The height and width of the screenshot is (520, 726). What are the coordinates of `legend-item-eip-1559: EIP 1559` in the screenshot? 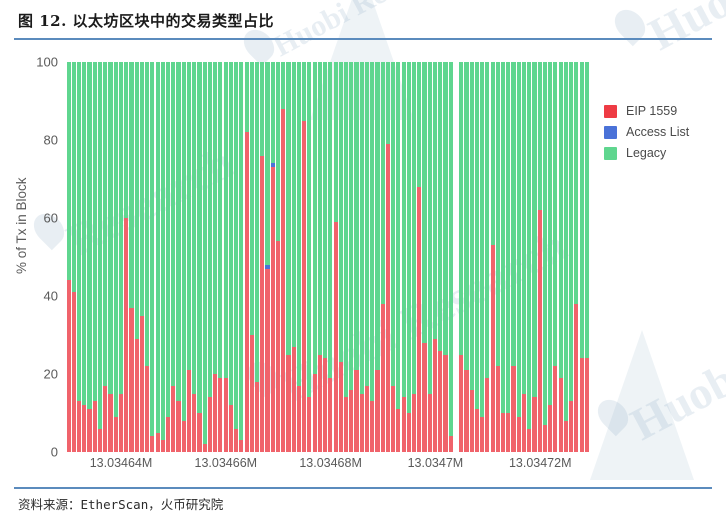 It's located at (646, 111).